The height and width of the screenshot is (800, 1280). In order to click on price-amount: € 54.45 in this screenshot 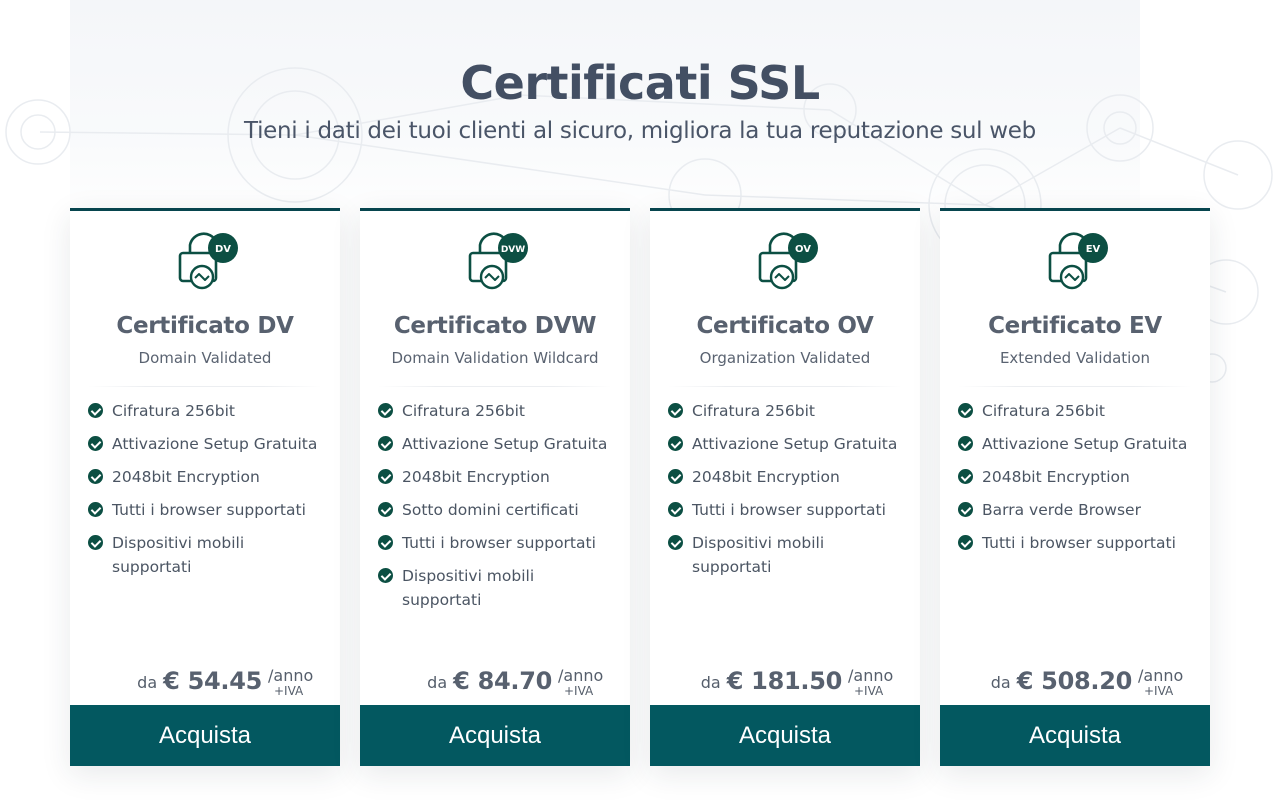, I will do `click(212, 681)`.